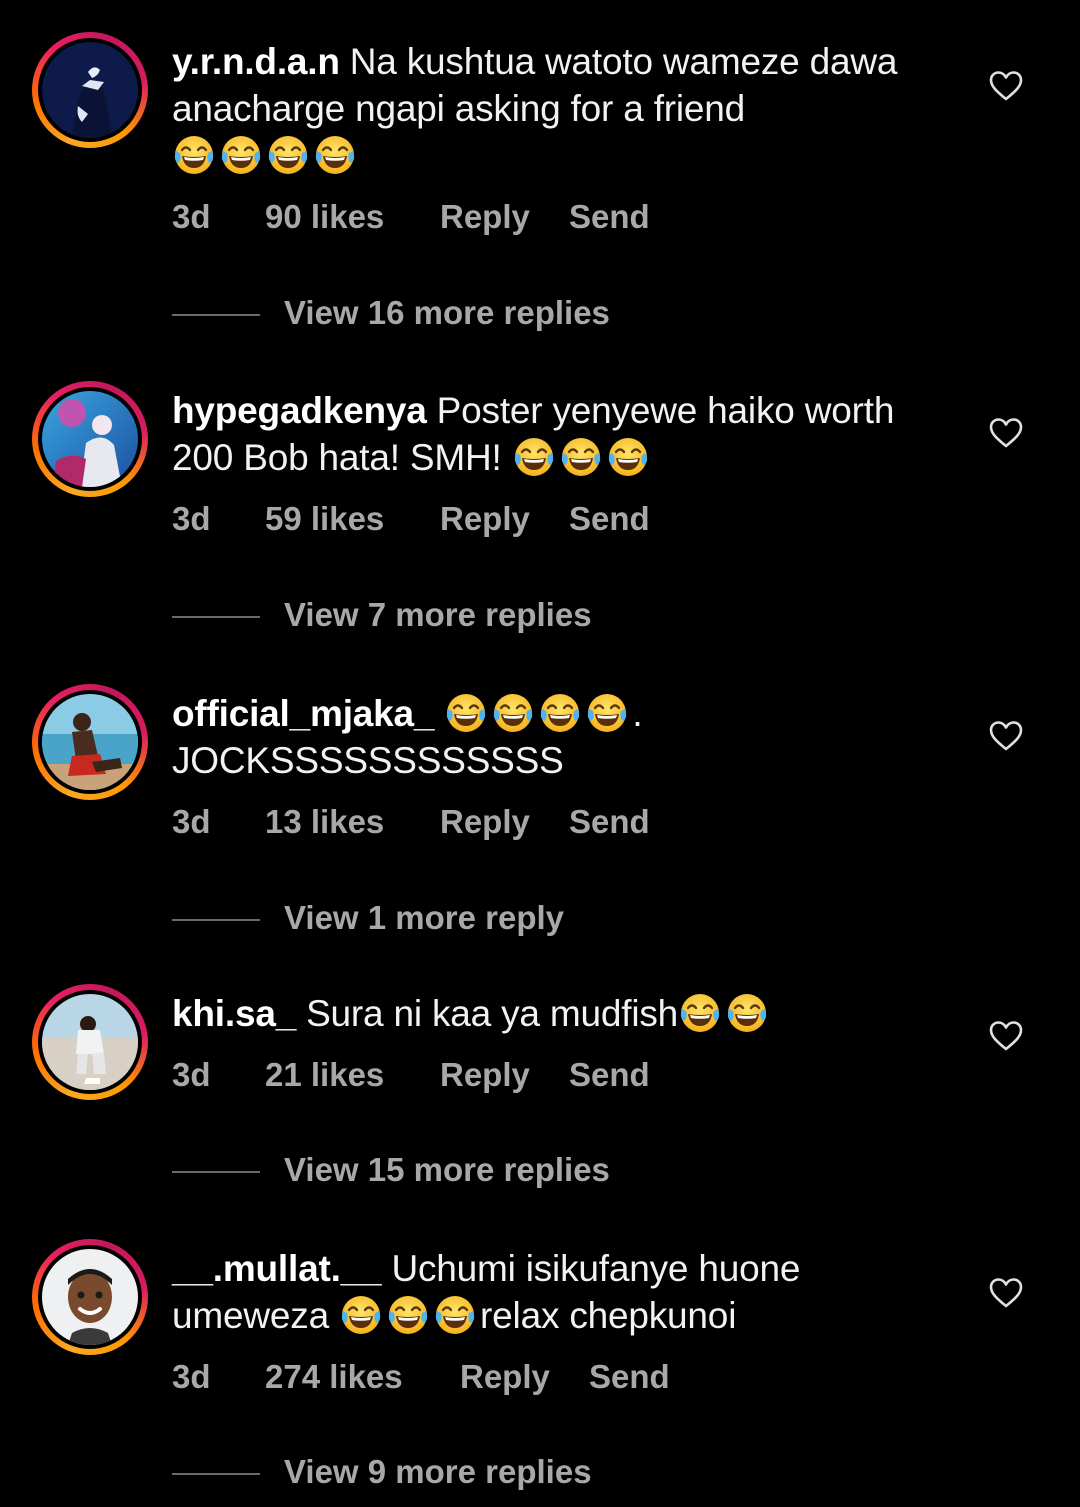  What do you see at coordinates (324, 1075) in the screenshot?
I see `comment-likes: 21 likes` at bounding box center [324, 1075].